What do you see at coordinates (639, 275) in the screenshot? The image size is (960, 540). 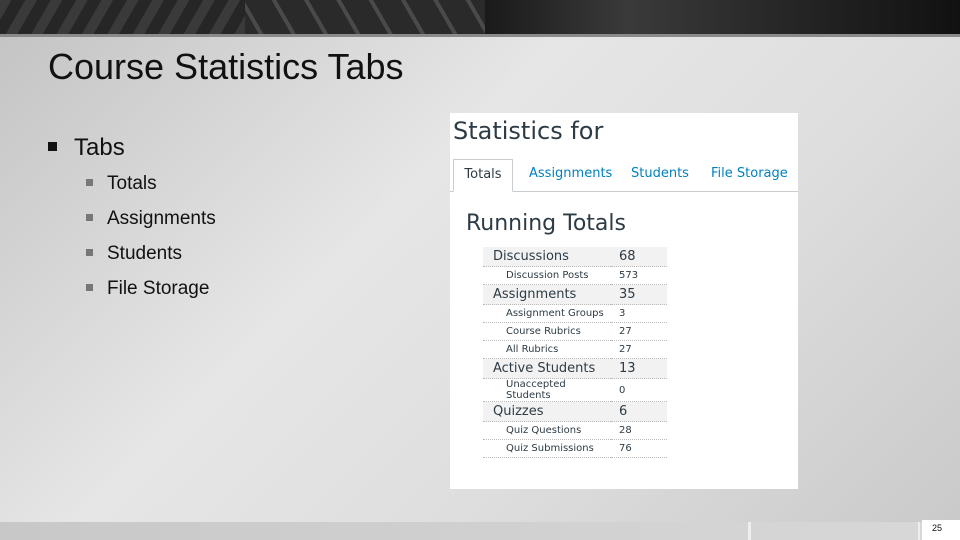 I see `totals-row-value: 573` at bounding box center [639, 275].